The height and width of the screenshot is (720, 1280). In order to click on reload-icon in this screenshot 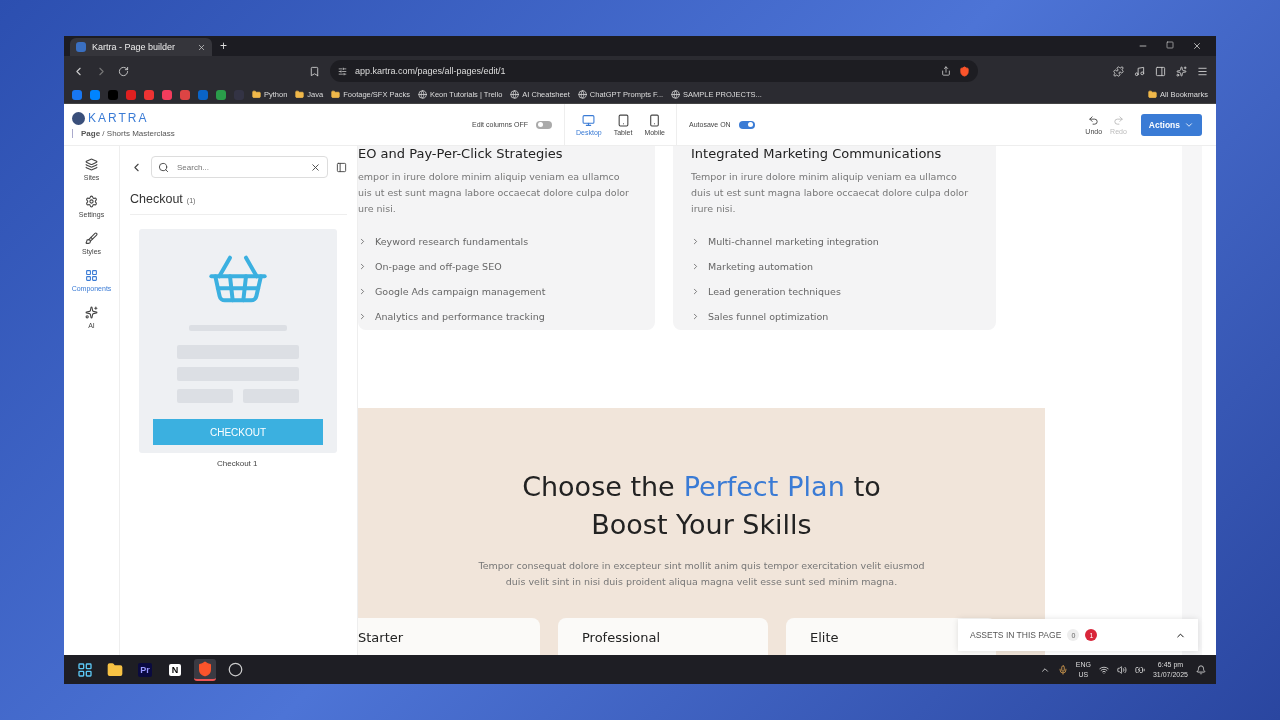, I will do `click(123, 71)`.